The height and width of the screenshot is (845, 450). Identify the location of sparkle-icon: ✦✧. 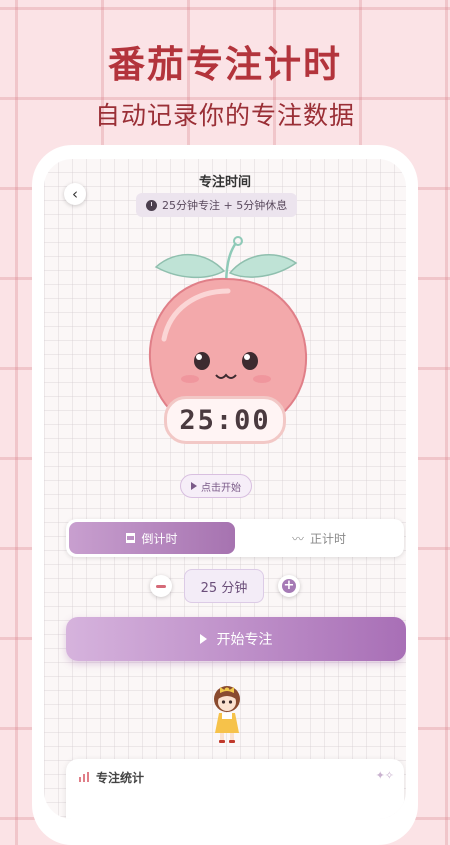
(384, 775).